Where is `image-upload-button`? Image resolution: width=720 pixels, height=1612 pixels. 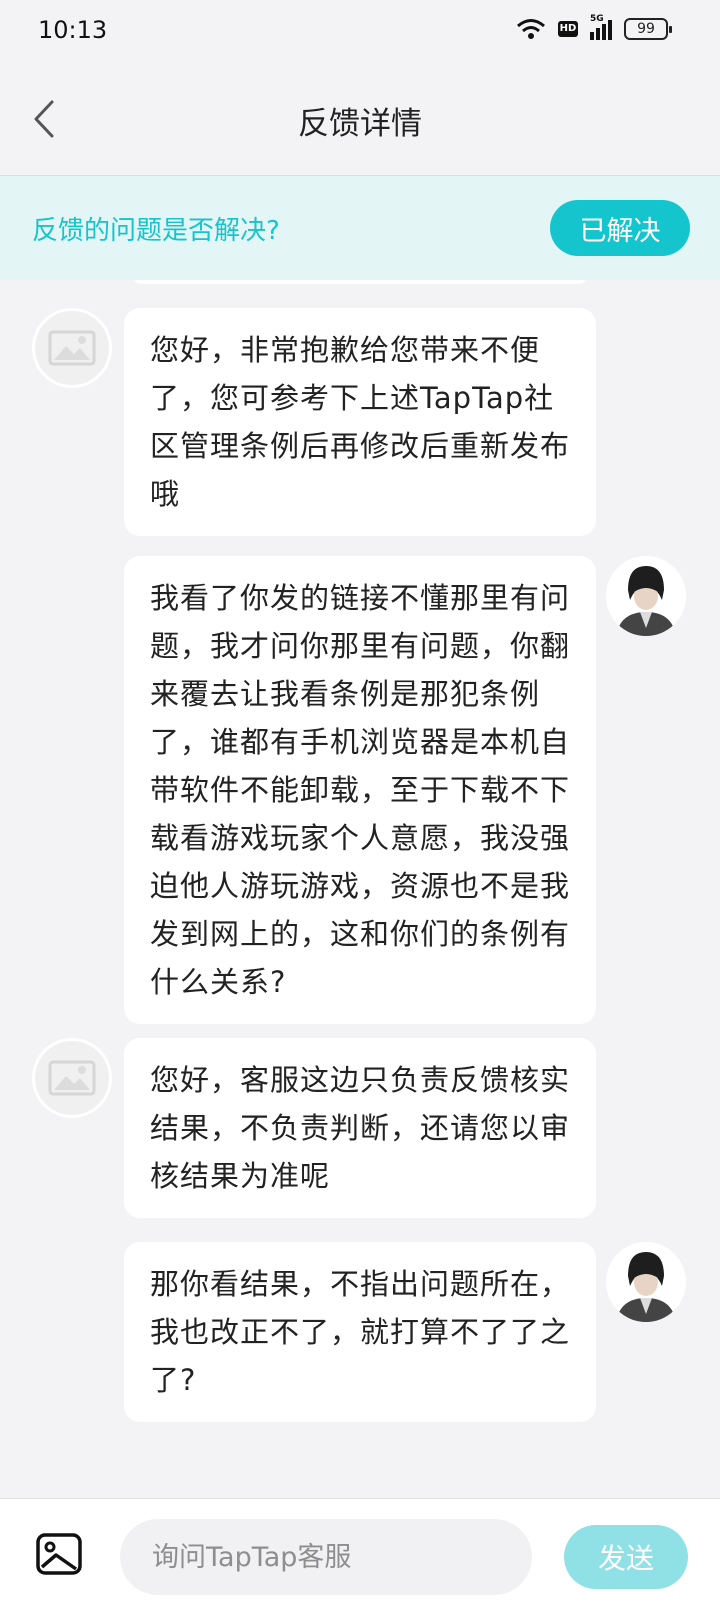
image-upload-button is located at coordinates (59, 1554).